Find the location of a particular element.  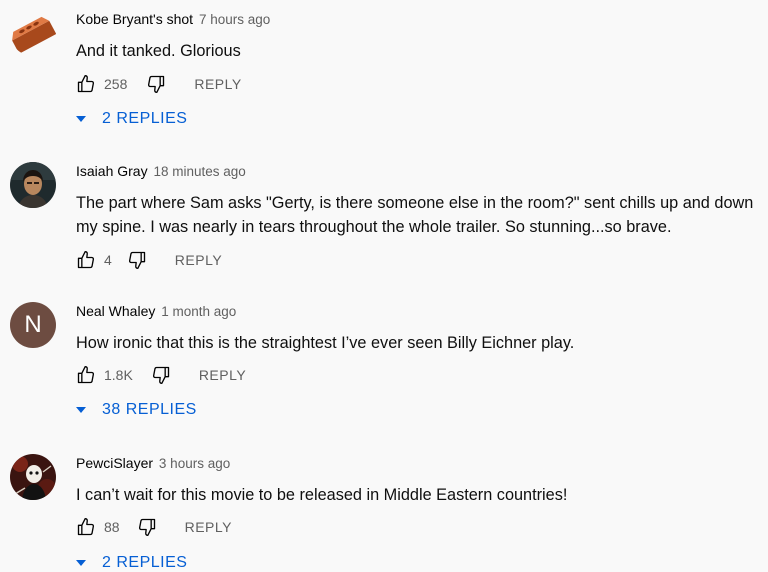

avatar: N is located at coordinates (33, 325).